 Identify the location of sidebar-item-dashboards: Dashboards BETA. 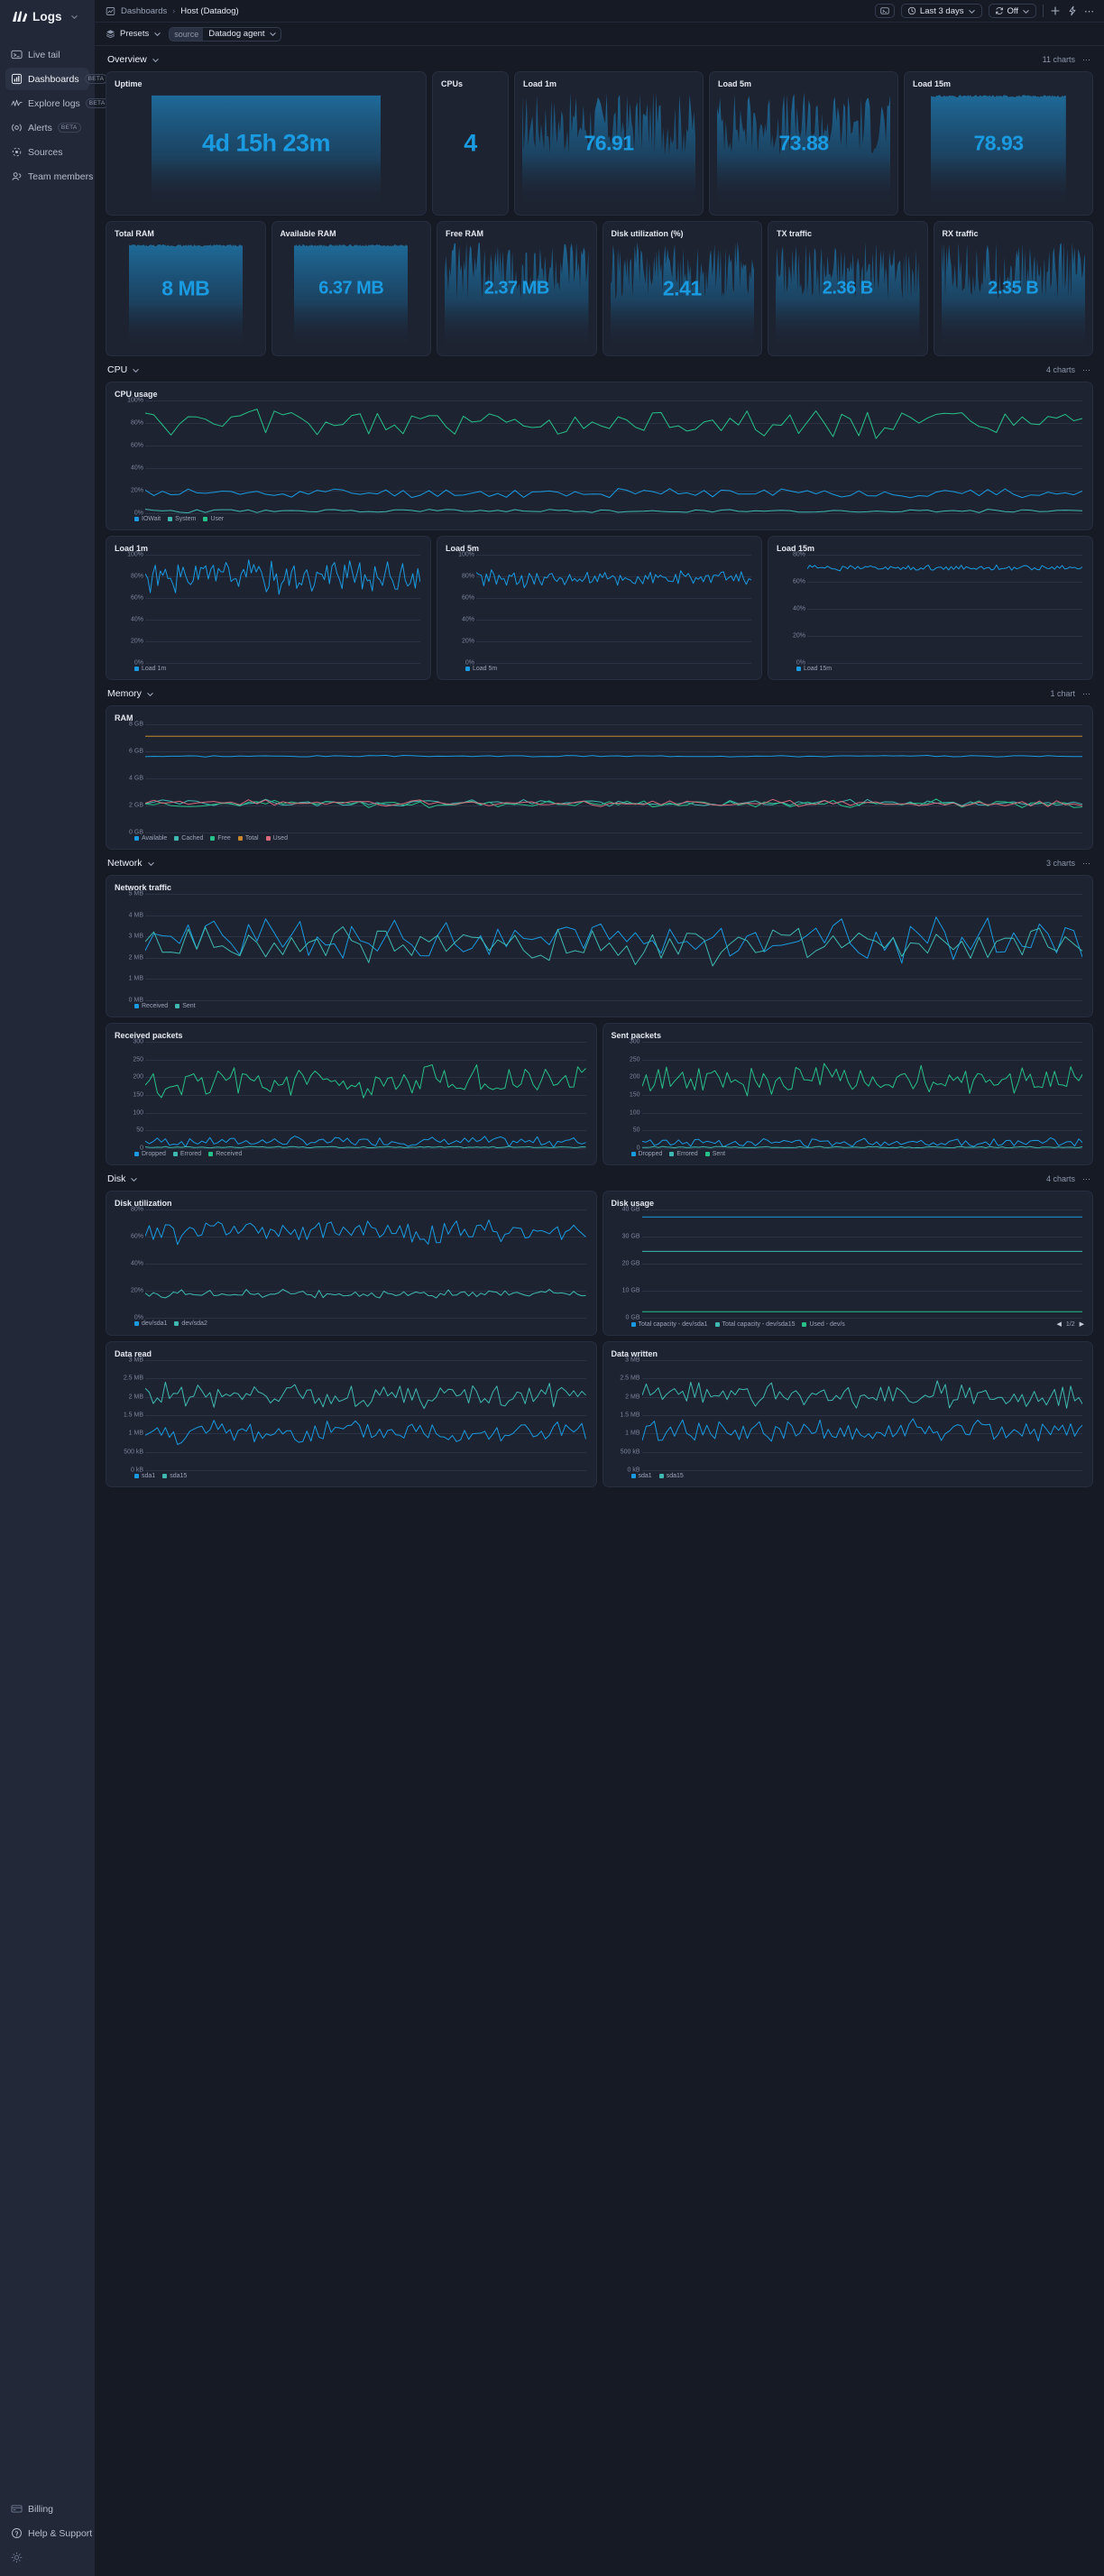
(56, 79).